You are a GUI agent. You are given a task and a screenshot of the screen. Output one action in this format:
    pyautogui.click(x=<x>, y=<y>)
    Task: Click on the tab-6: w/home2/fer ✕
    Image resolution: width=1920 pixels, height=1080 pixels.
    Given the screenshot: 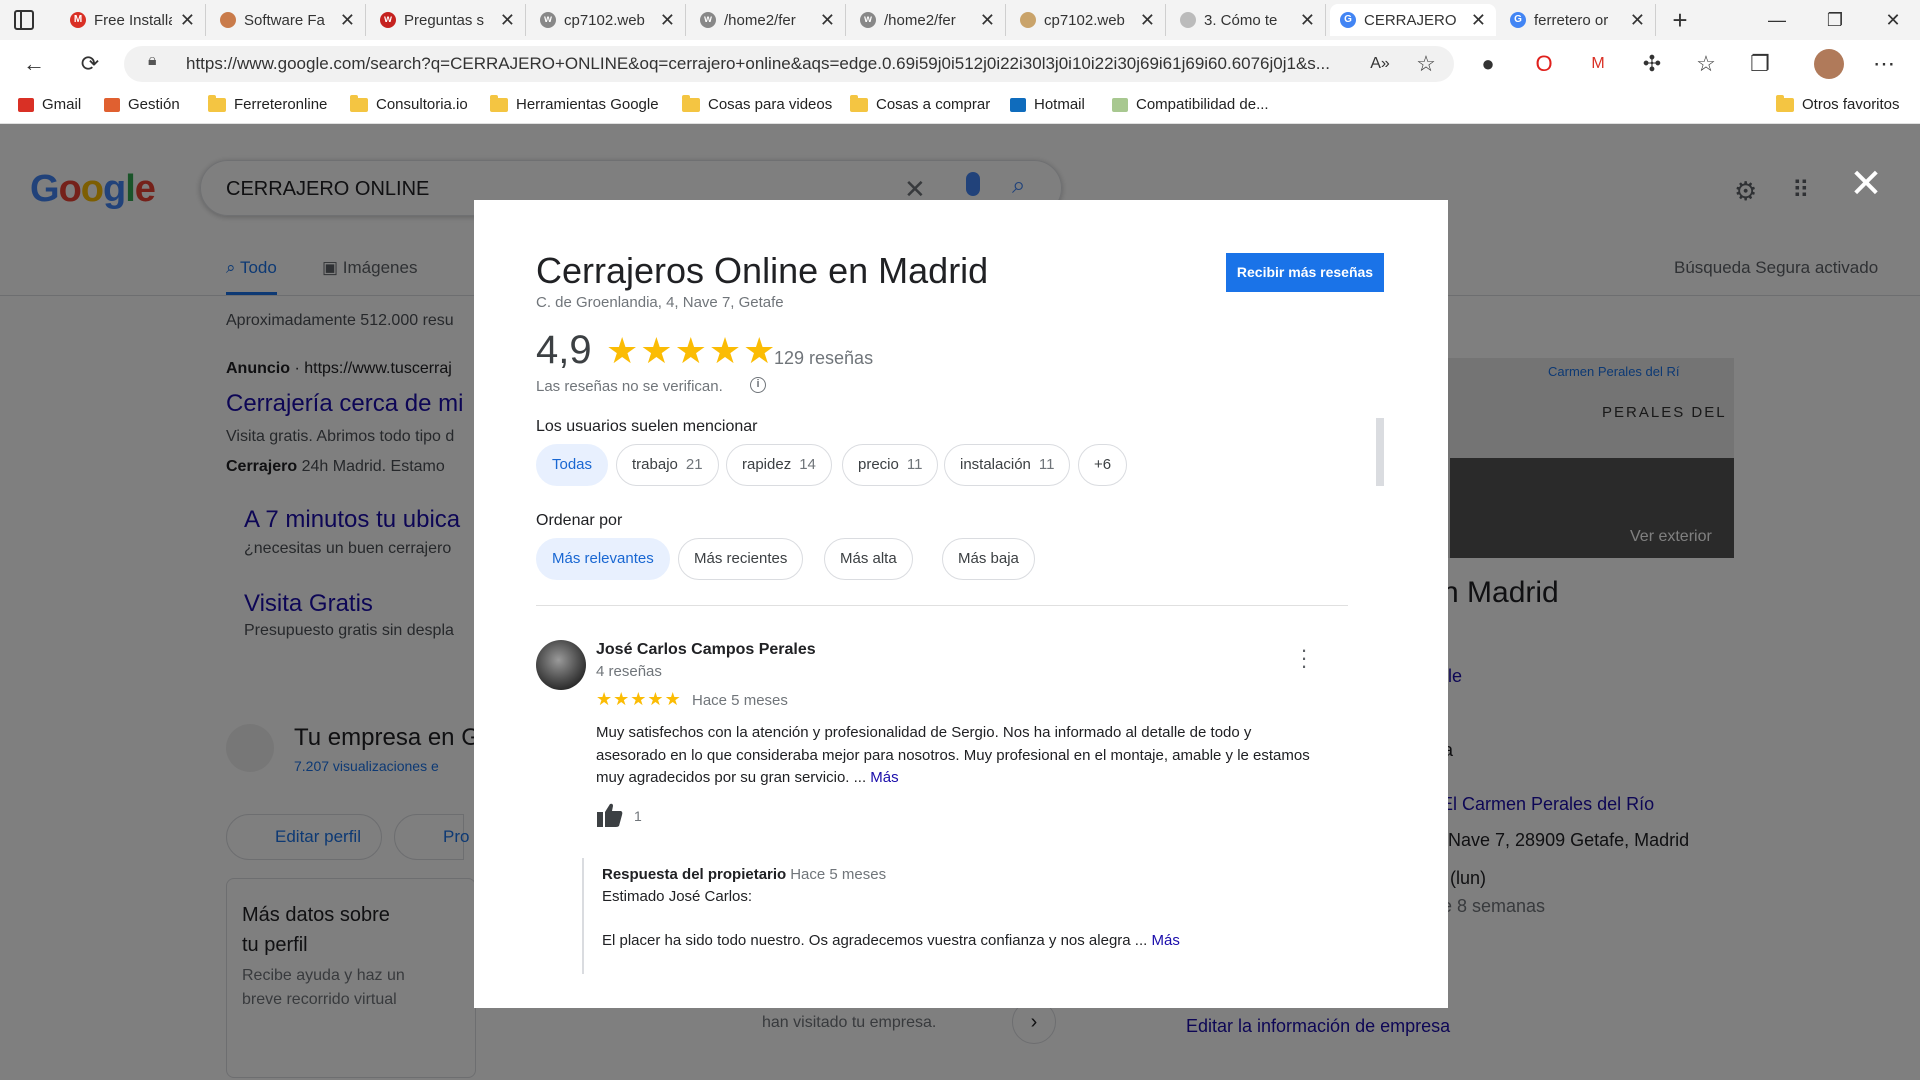 What is the action you would take?
    pyautogui.click(x=928, y=20)
    